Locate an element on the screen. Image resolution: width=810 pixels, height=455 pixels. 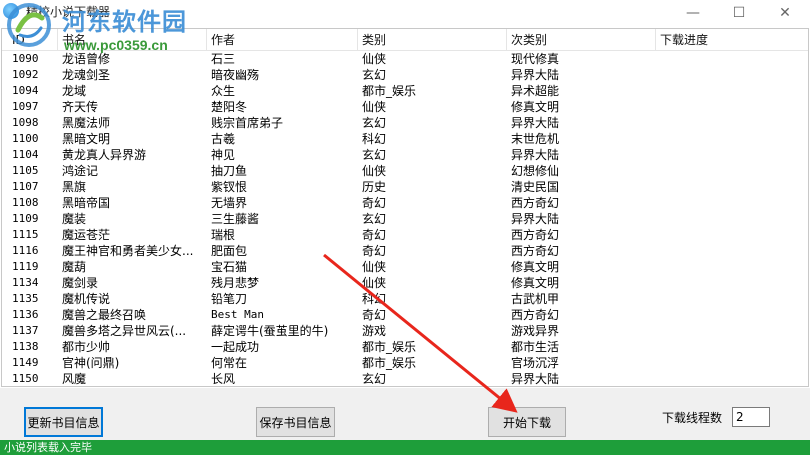
table-row: 1149 官神(问鼎) 何常在 都市_娱乐 官场沉浮 is located at coordinates (405, 363).